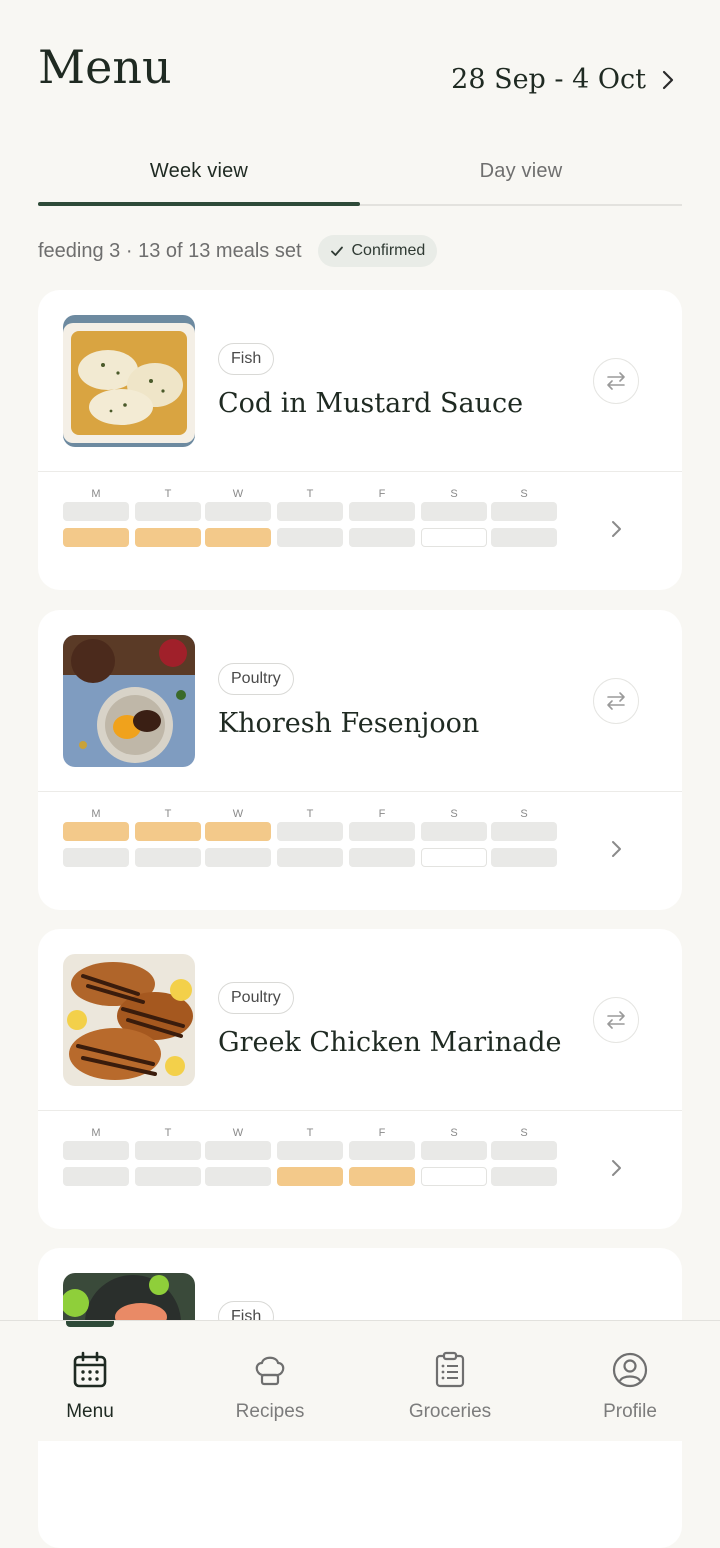  What do you see at coordinates (450, 1369) in the screenshot?
I see `clipboard-list-icon` at bounding box center [450, 1369].